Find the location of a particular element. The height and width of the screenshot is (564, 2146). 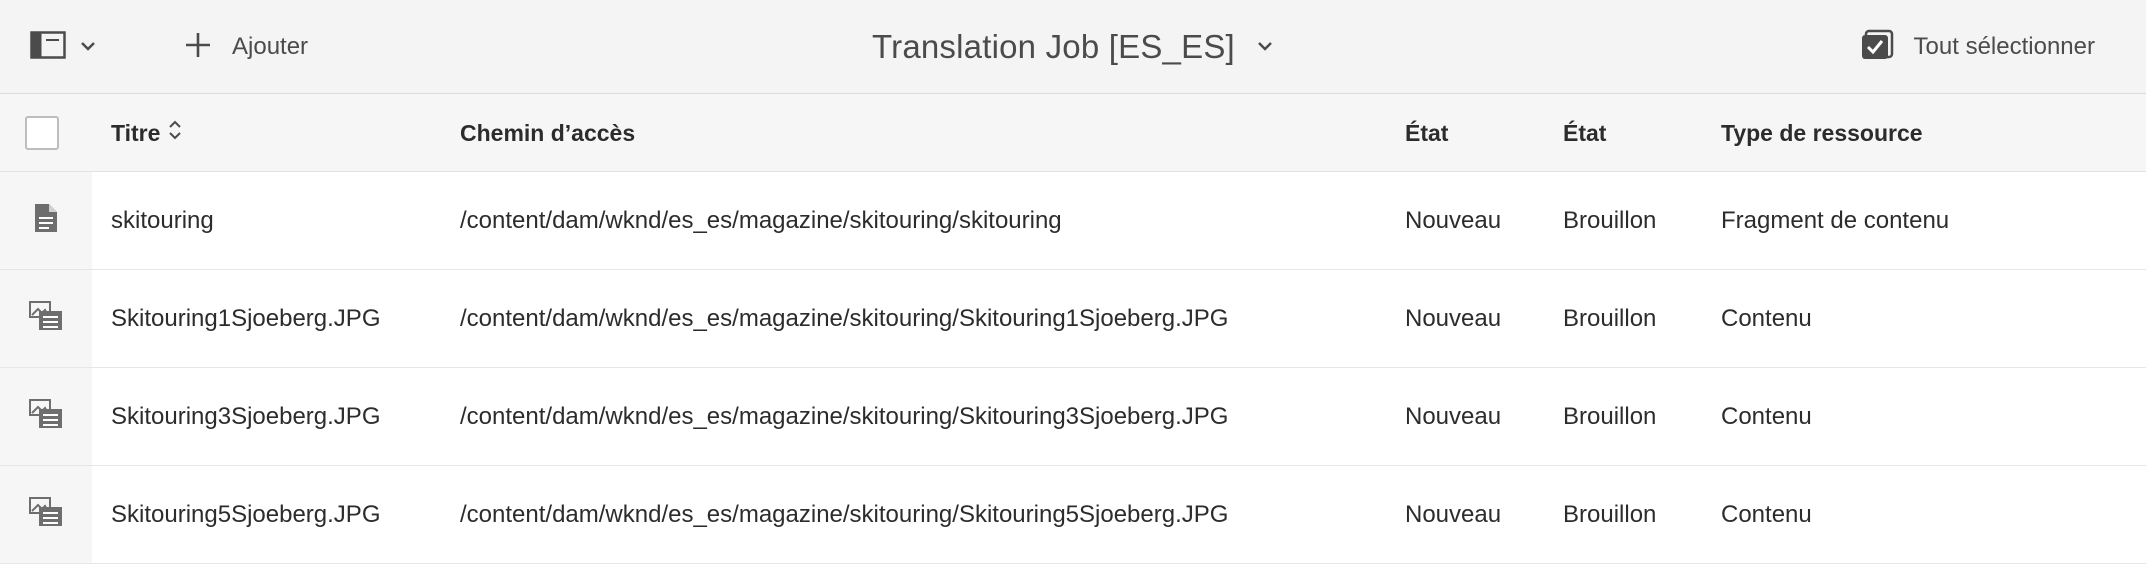

sort-icon is located at coordinates (175, 133).